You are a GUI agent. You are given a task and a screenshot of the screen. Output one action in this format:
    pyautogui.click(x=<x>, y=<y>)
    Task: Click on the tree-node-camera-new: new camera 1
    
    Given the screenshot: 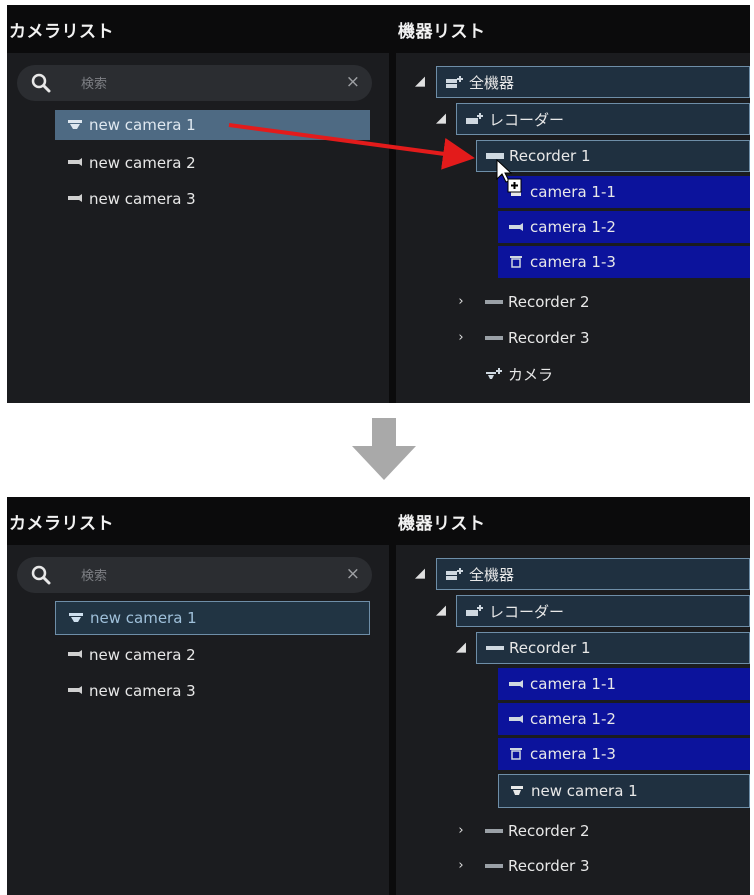 What is the action you would take?
    pyautogui.click(x=624, y=791)
    